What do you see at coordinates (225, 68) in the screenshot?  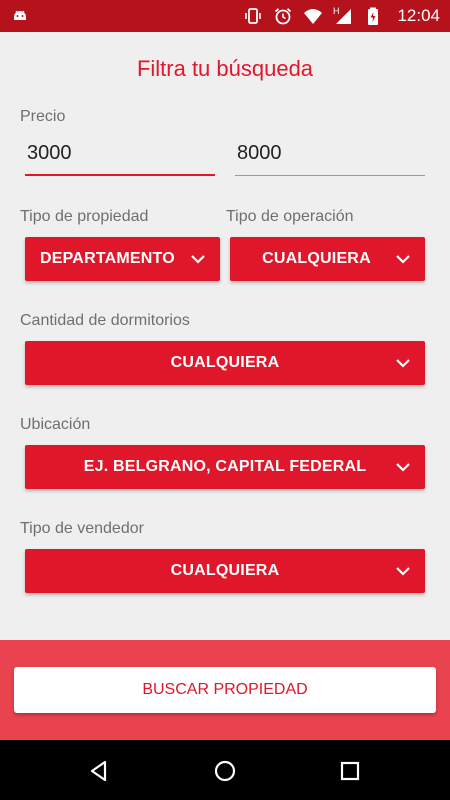 I see `page-title: Filtra tu búsqueda` at bounding box center [225, 68].